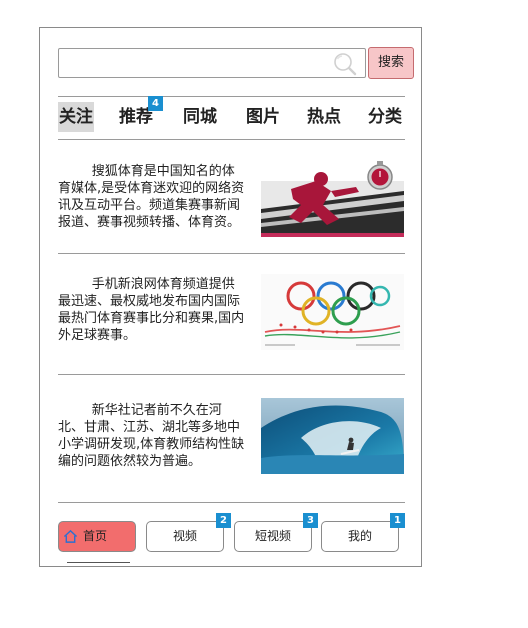 The height and width of the screenshot is (628, 528). I want to click on article-image-olympic-rings, so click(332, 312).